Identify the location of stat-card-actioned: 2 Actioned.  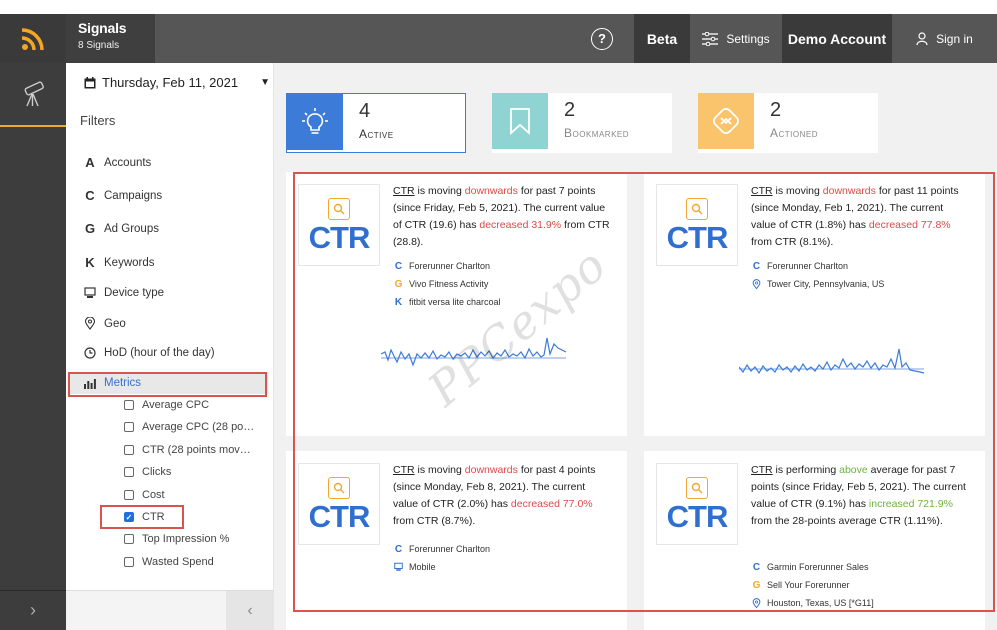
(788, 123).